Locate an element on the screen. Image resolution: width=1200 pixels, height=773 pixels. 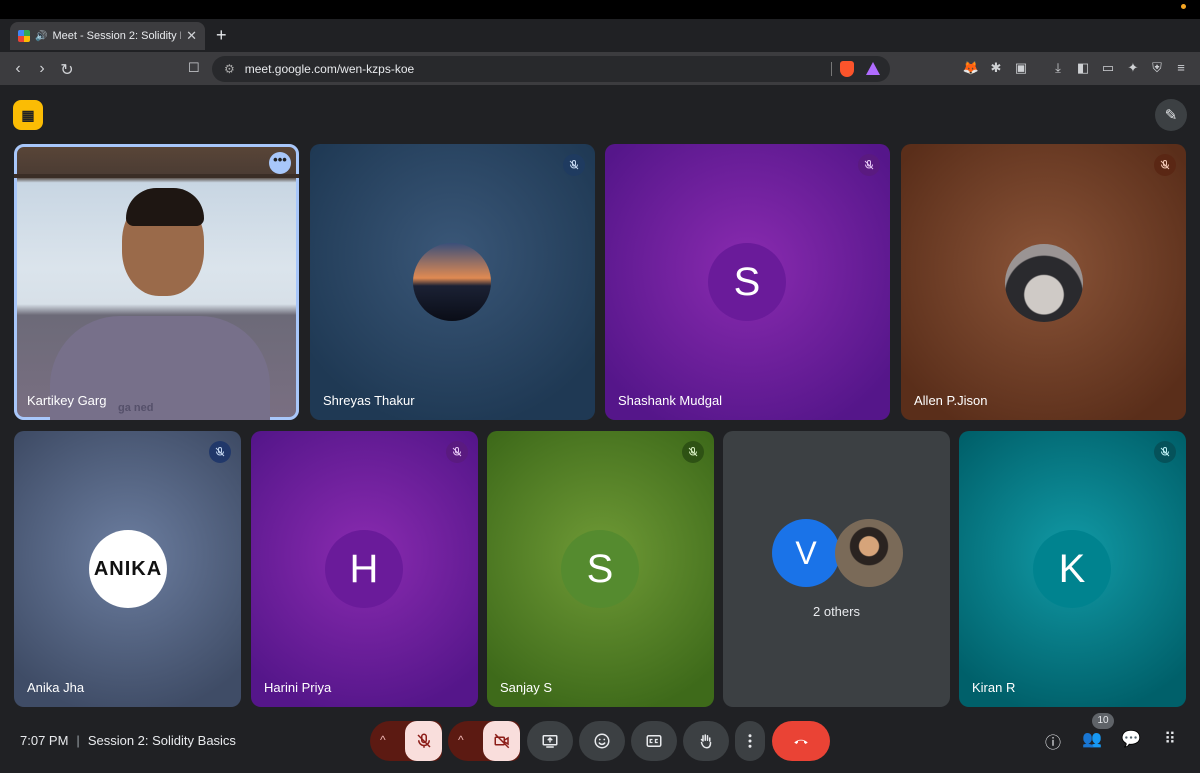
camera-toggle-button is located at coordinates (501, 741).